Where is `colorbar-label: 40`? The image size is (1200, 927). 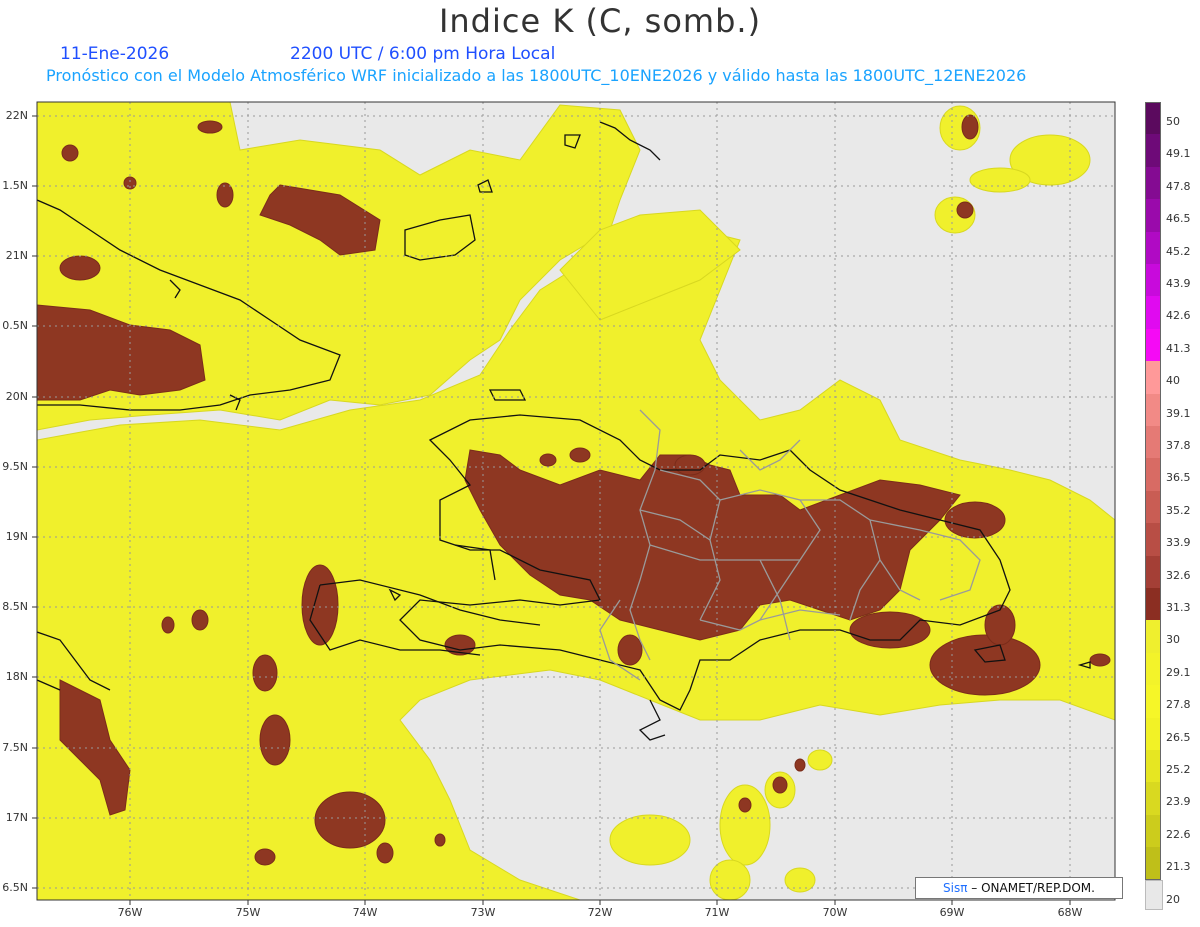
colorbar-label: 40 is located at coordinates (1173, 381).